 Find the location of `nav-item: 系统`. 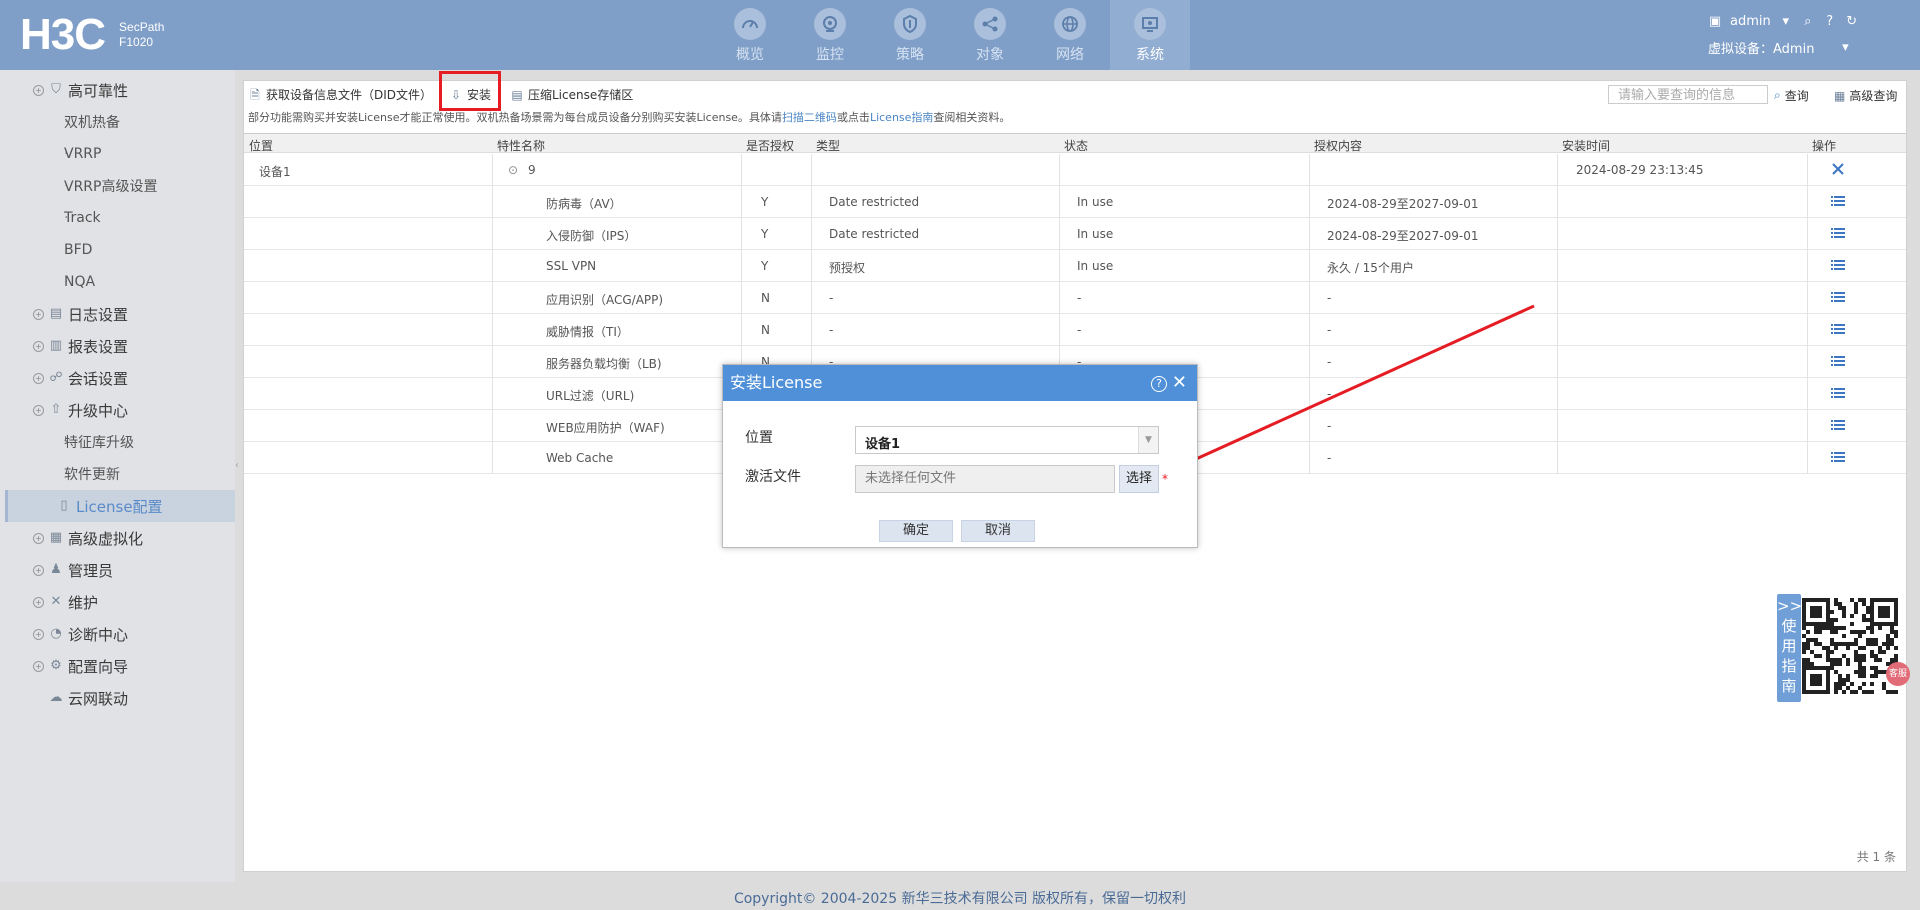

nav-item: 系统 is located at coordinates (1150, 35).